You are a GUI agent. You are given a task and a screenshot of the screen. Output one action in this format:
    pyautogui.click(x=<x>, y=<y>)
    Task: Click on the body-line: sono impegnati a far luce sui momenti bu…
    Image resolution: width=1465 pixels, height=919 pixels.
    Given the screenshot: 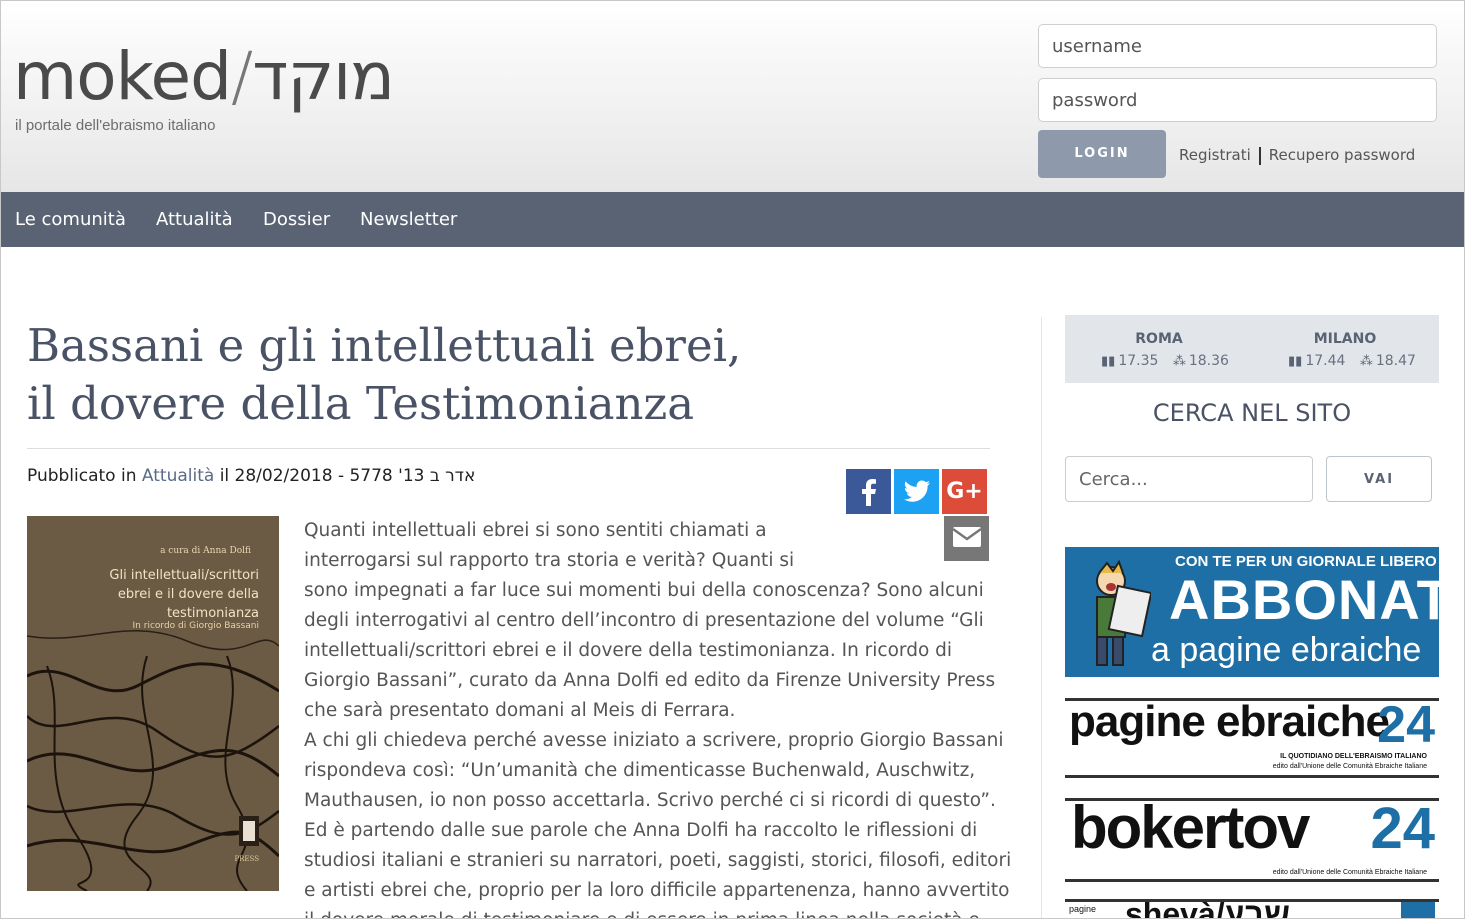 What is the action you would take?
    pyautogui.click(x=644, y=590)
    